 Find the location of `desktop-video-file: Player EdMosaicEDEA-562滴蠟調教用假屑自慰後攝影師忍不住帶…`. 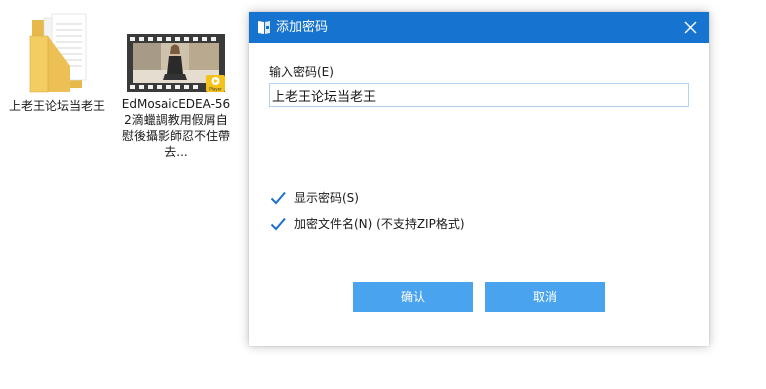

desktop-video-file: Player EdMosaicEDEA-562滴蠟調教用假屑自慰後攝影師忍不住帶… is located at coordinates (176, 97).